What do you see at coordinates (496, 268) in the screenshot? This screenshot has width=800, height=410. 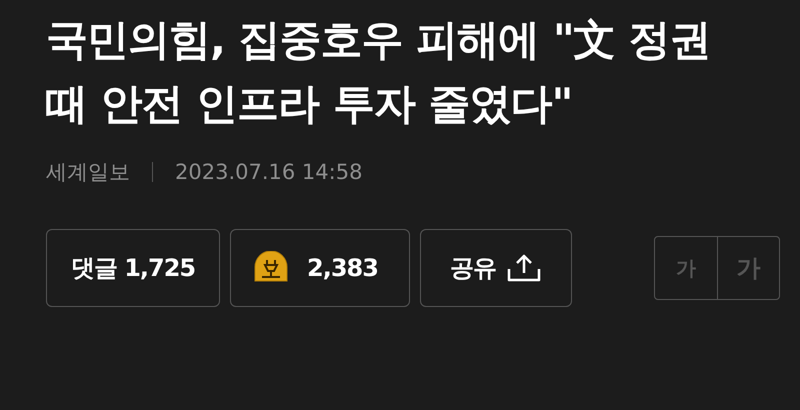 I see `share-button: 공유` at bounding box center [496, 268].